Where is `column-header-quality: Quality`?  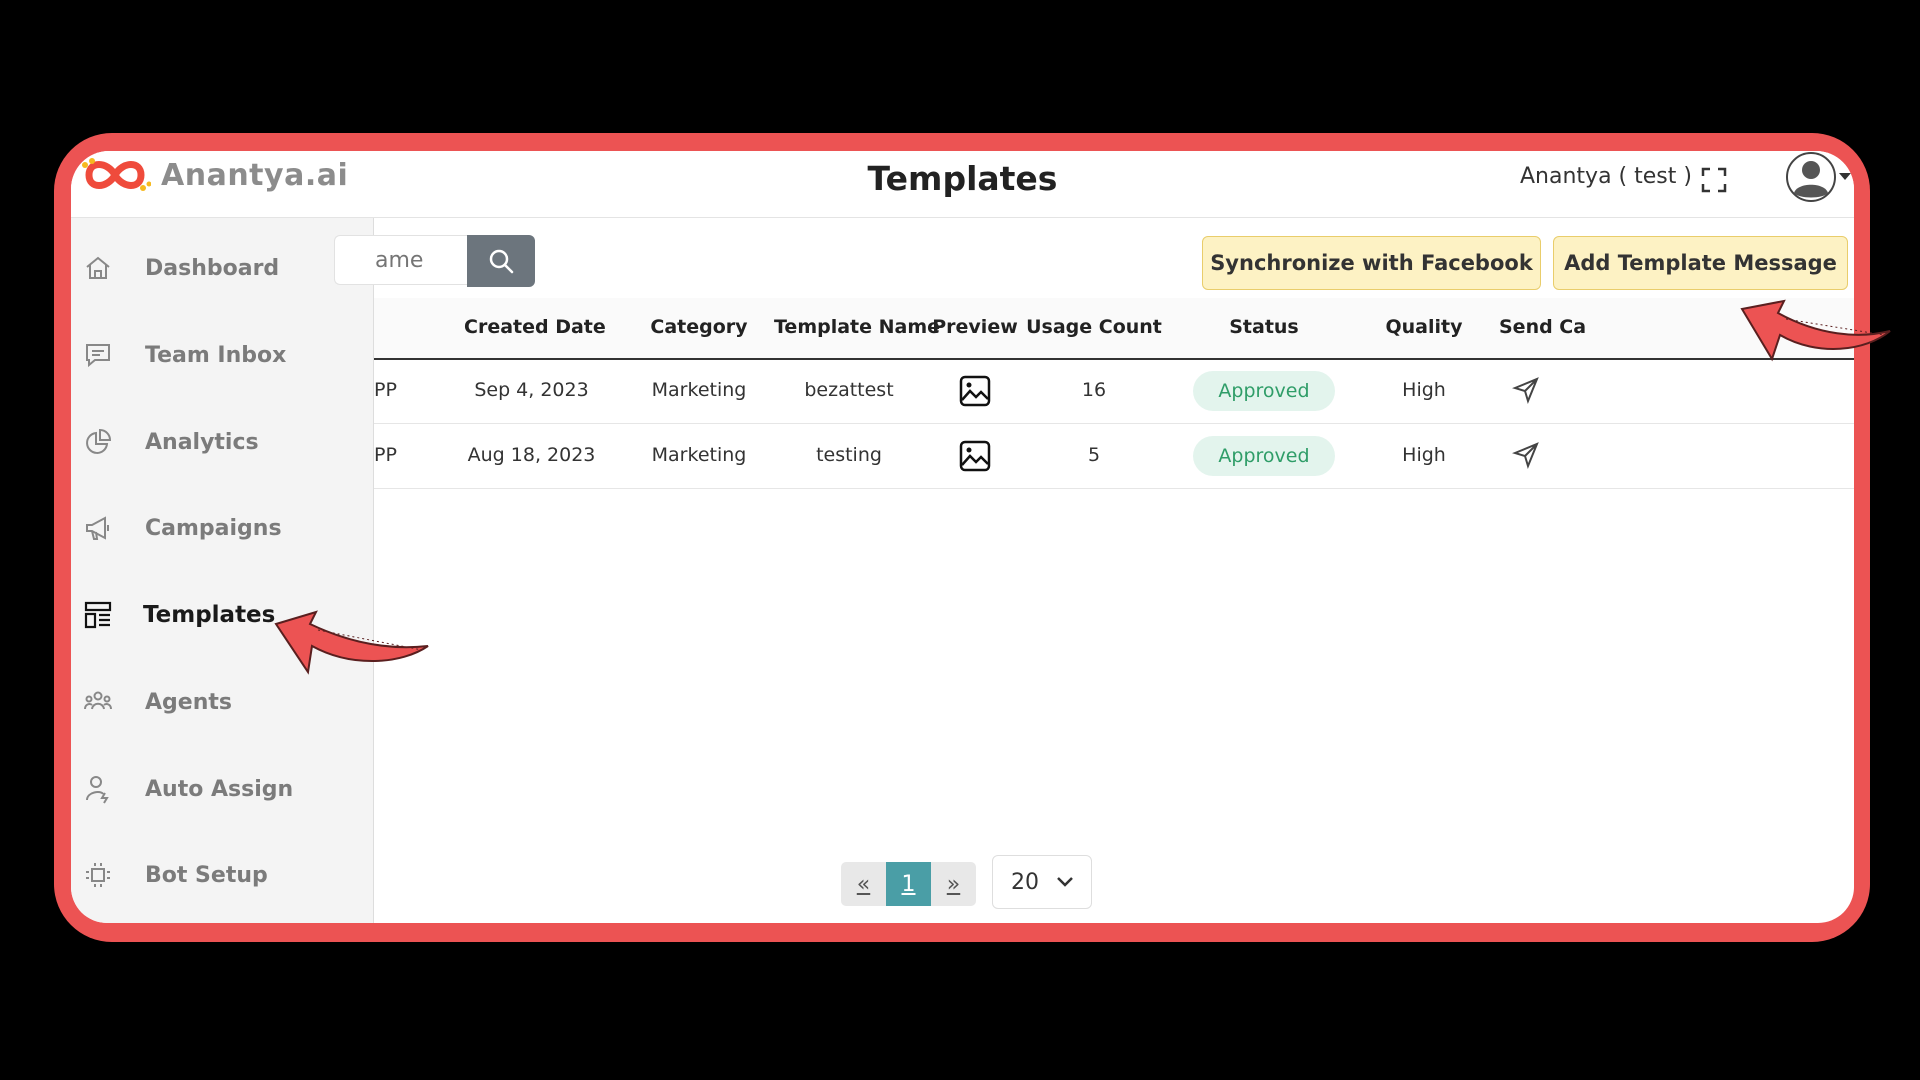
column-header-quality: Quality is located at coordinates (1424, 327).